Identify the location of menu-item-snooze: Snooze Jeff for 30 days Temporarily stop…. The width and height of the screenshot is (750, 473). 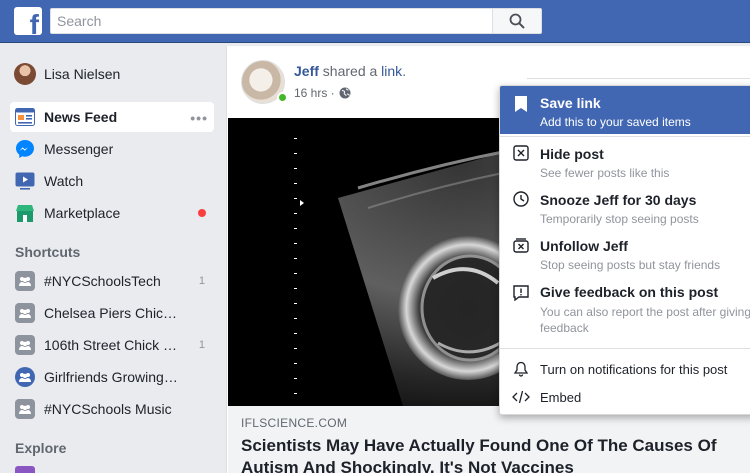
(625, 207).